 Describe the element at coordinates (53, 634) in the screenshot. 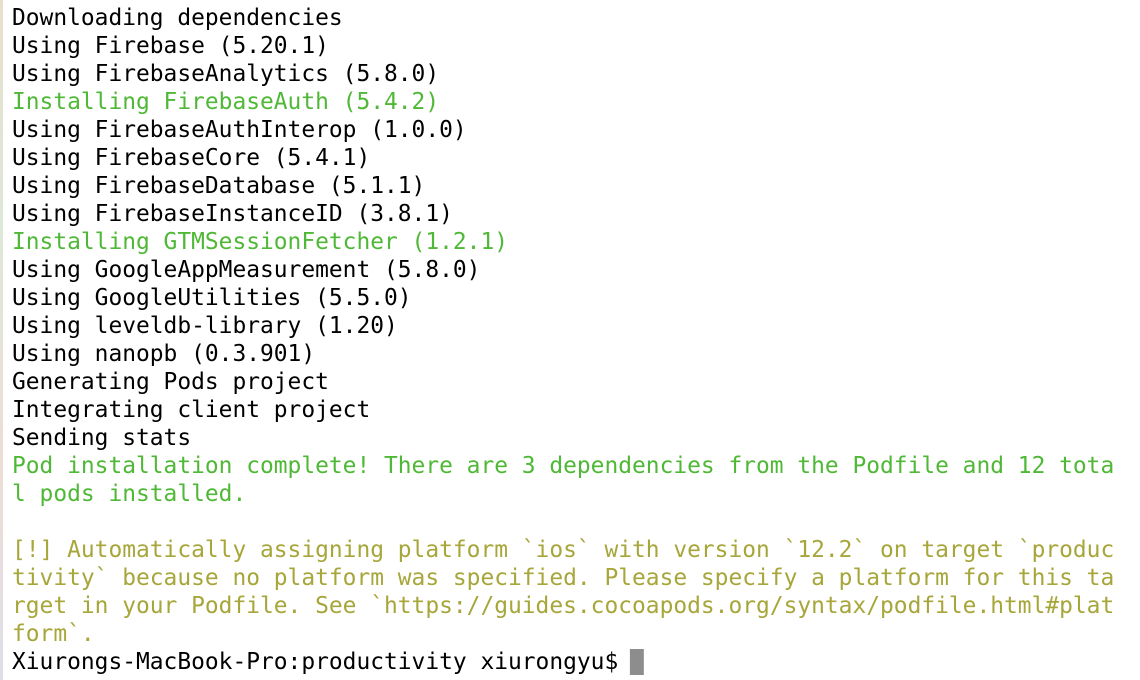

I see `warning-message: form`.` at that location.